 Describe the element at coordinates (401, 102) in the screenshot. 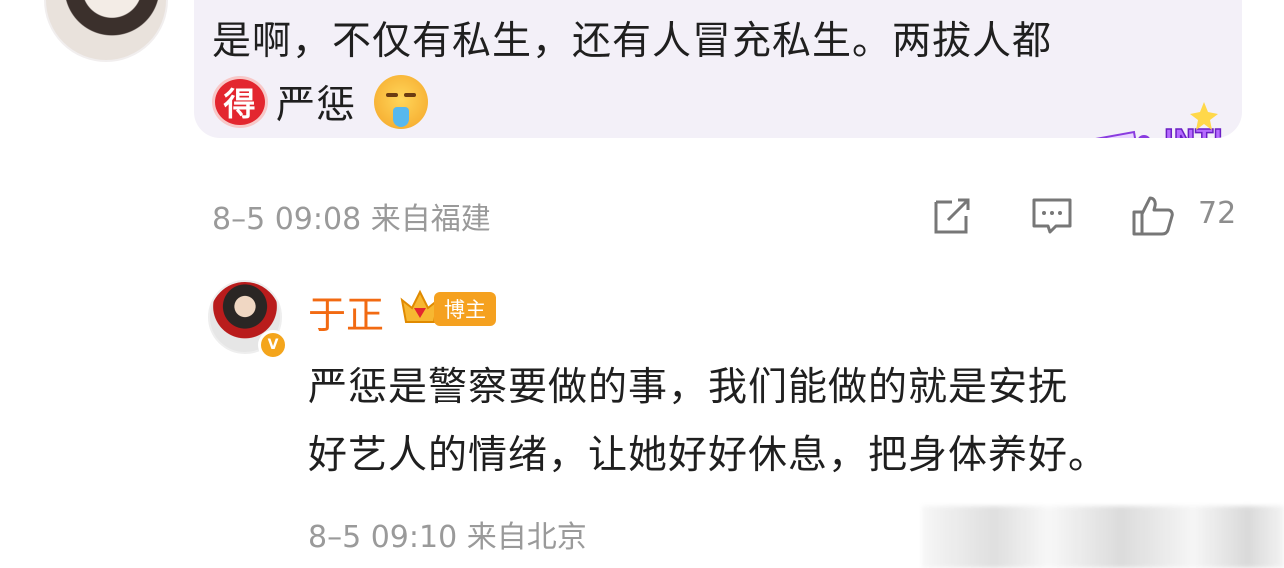

I see `drooling-face-emoji-icon` at that location.